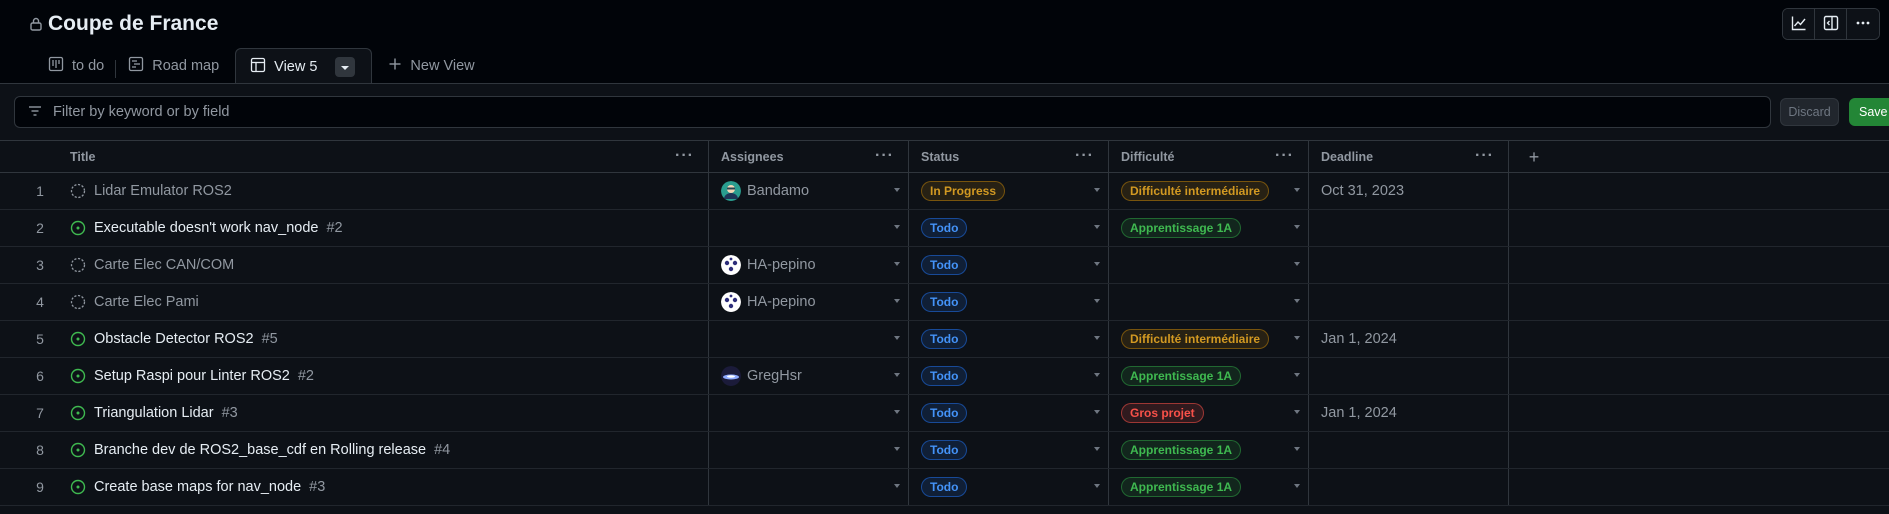  Describe the element at coordinates (383, 228) in the screenshot. I see `title-cell: Executable doesn't work nav_node #2` at that location.